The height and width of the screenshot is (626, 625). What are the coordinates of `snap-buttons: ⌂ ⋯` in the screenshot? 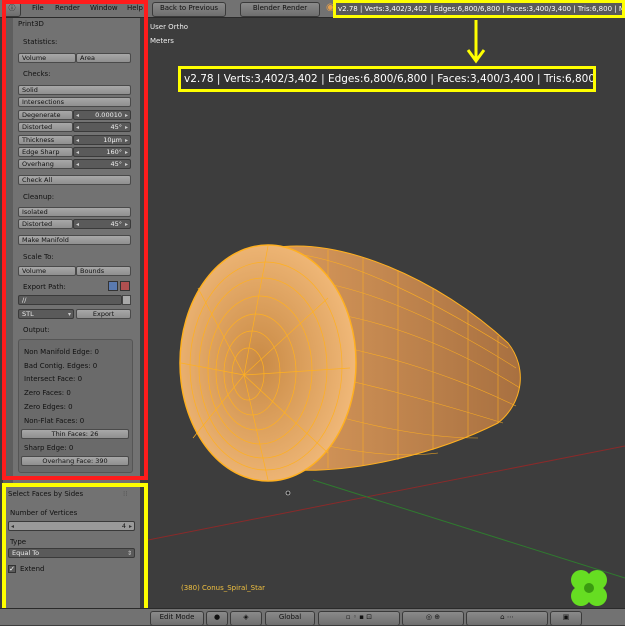 It's located at (507, 618).